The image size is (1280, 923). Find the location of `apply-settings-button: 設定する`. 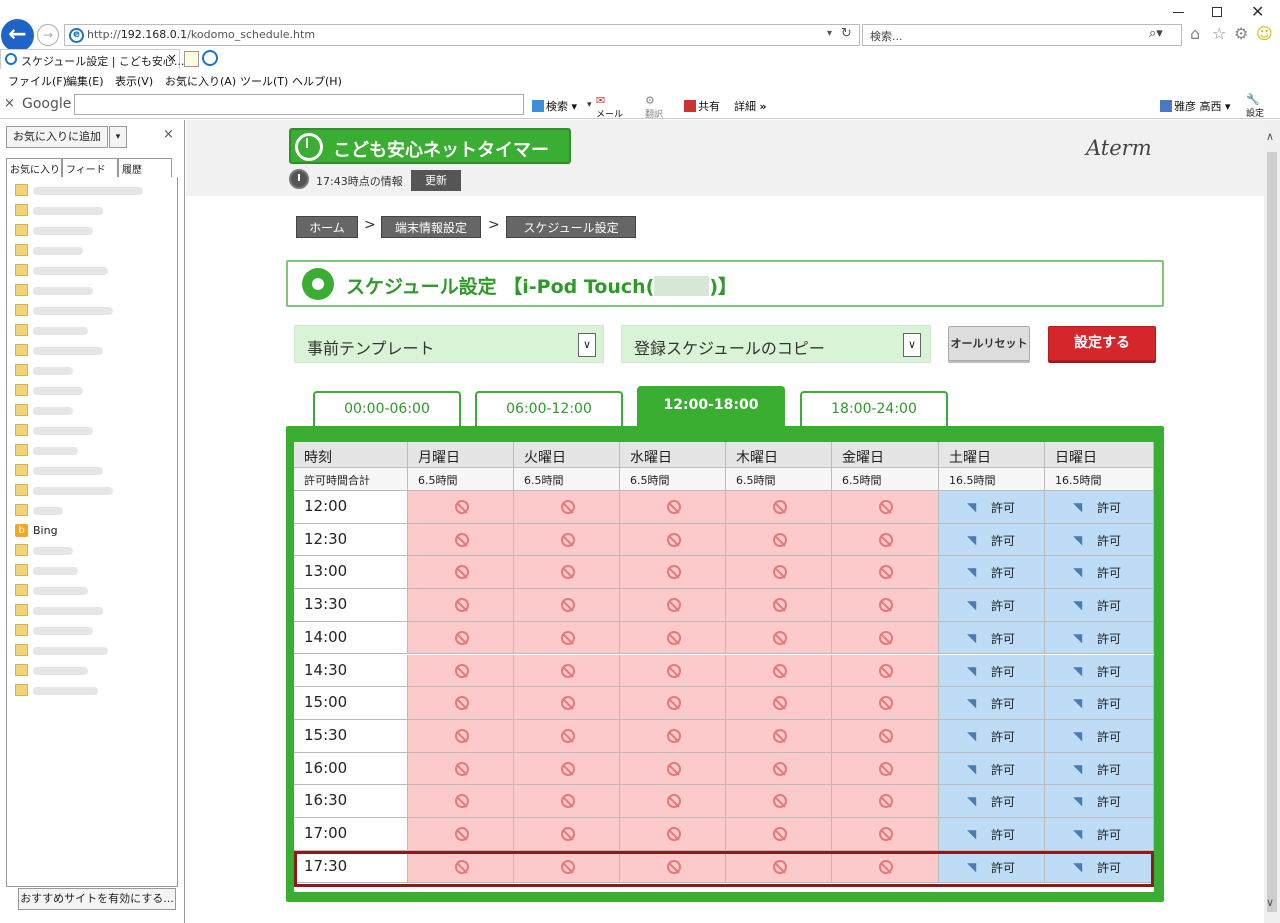

apply-settings-button: 設定する is located at coordinates (1102, 343).